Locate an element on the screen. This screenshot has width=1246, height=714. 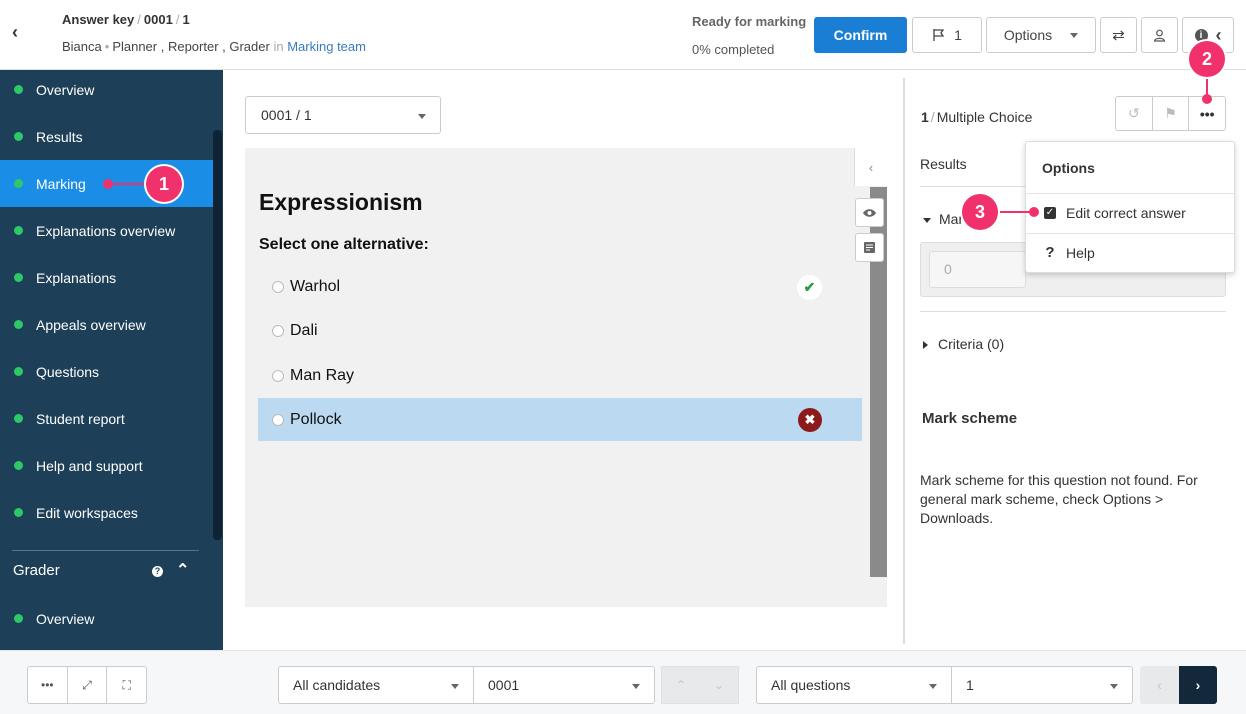
sidebar-item-overview: Overview is located at coordinates (106, 91).